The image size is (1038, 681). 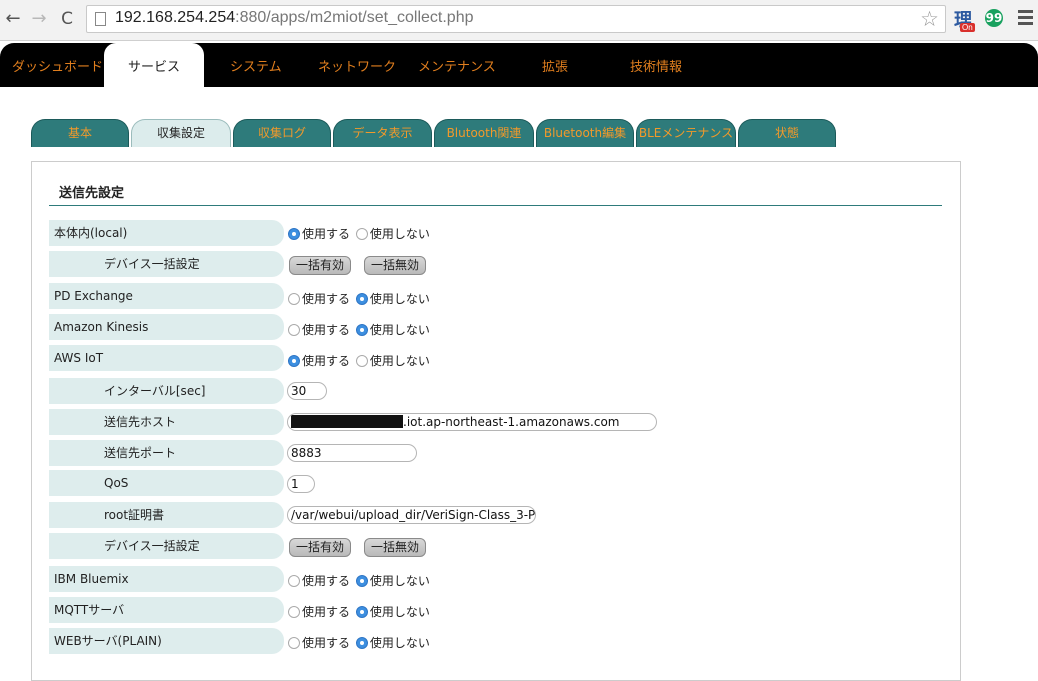 What do you see at coordinates (307, 391) in the screenshot?
I see `interval-input: 30` at bounding box center [307, 391].